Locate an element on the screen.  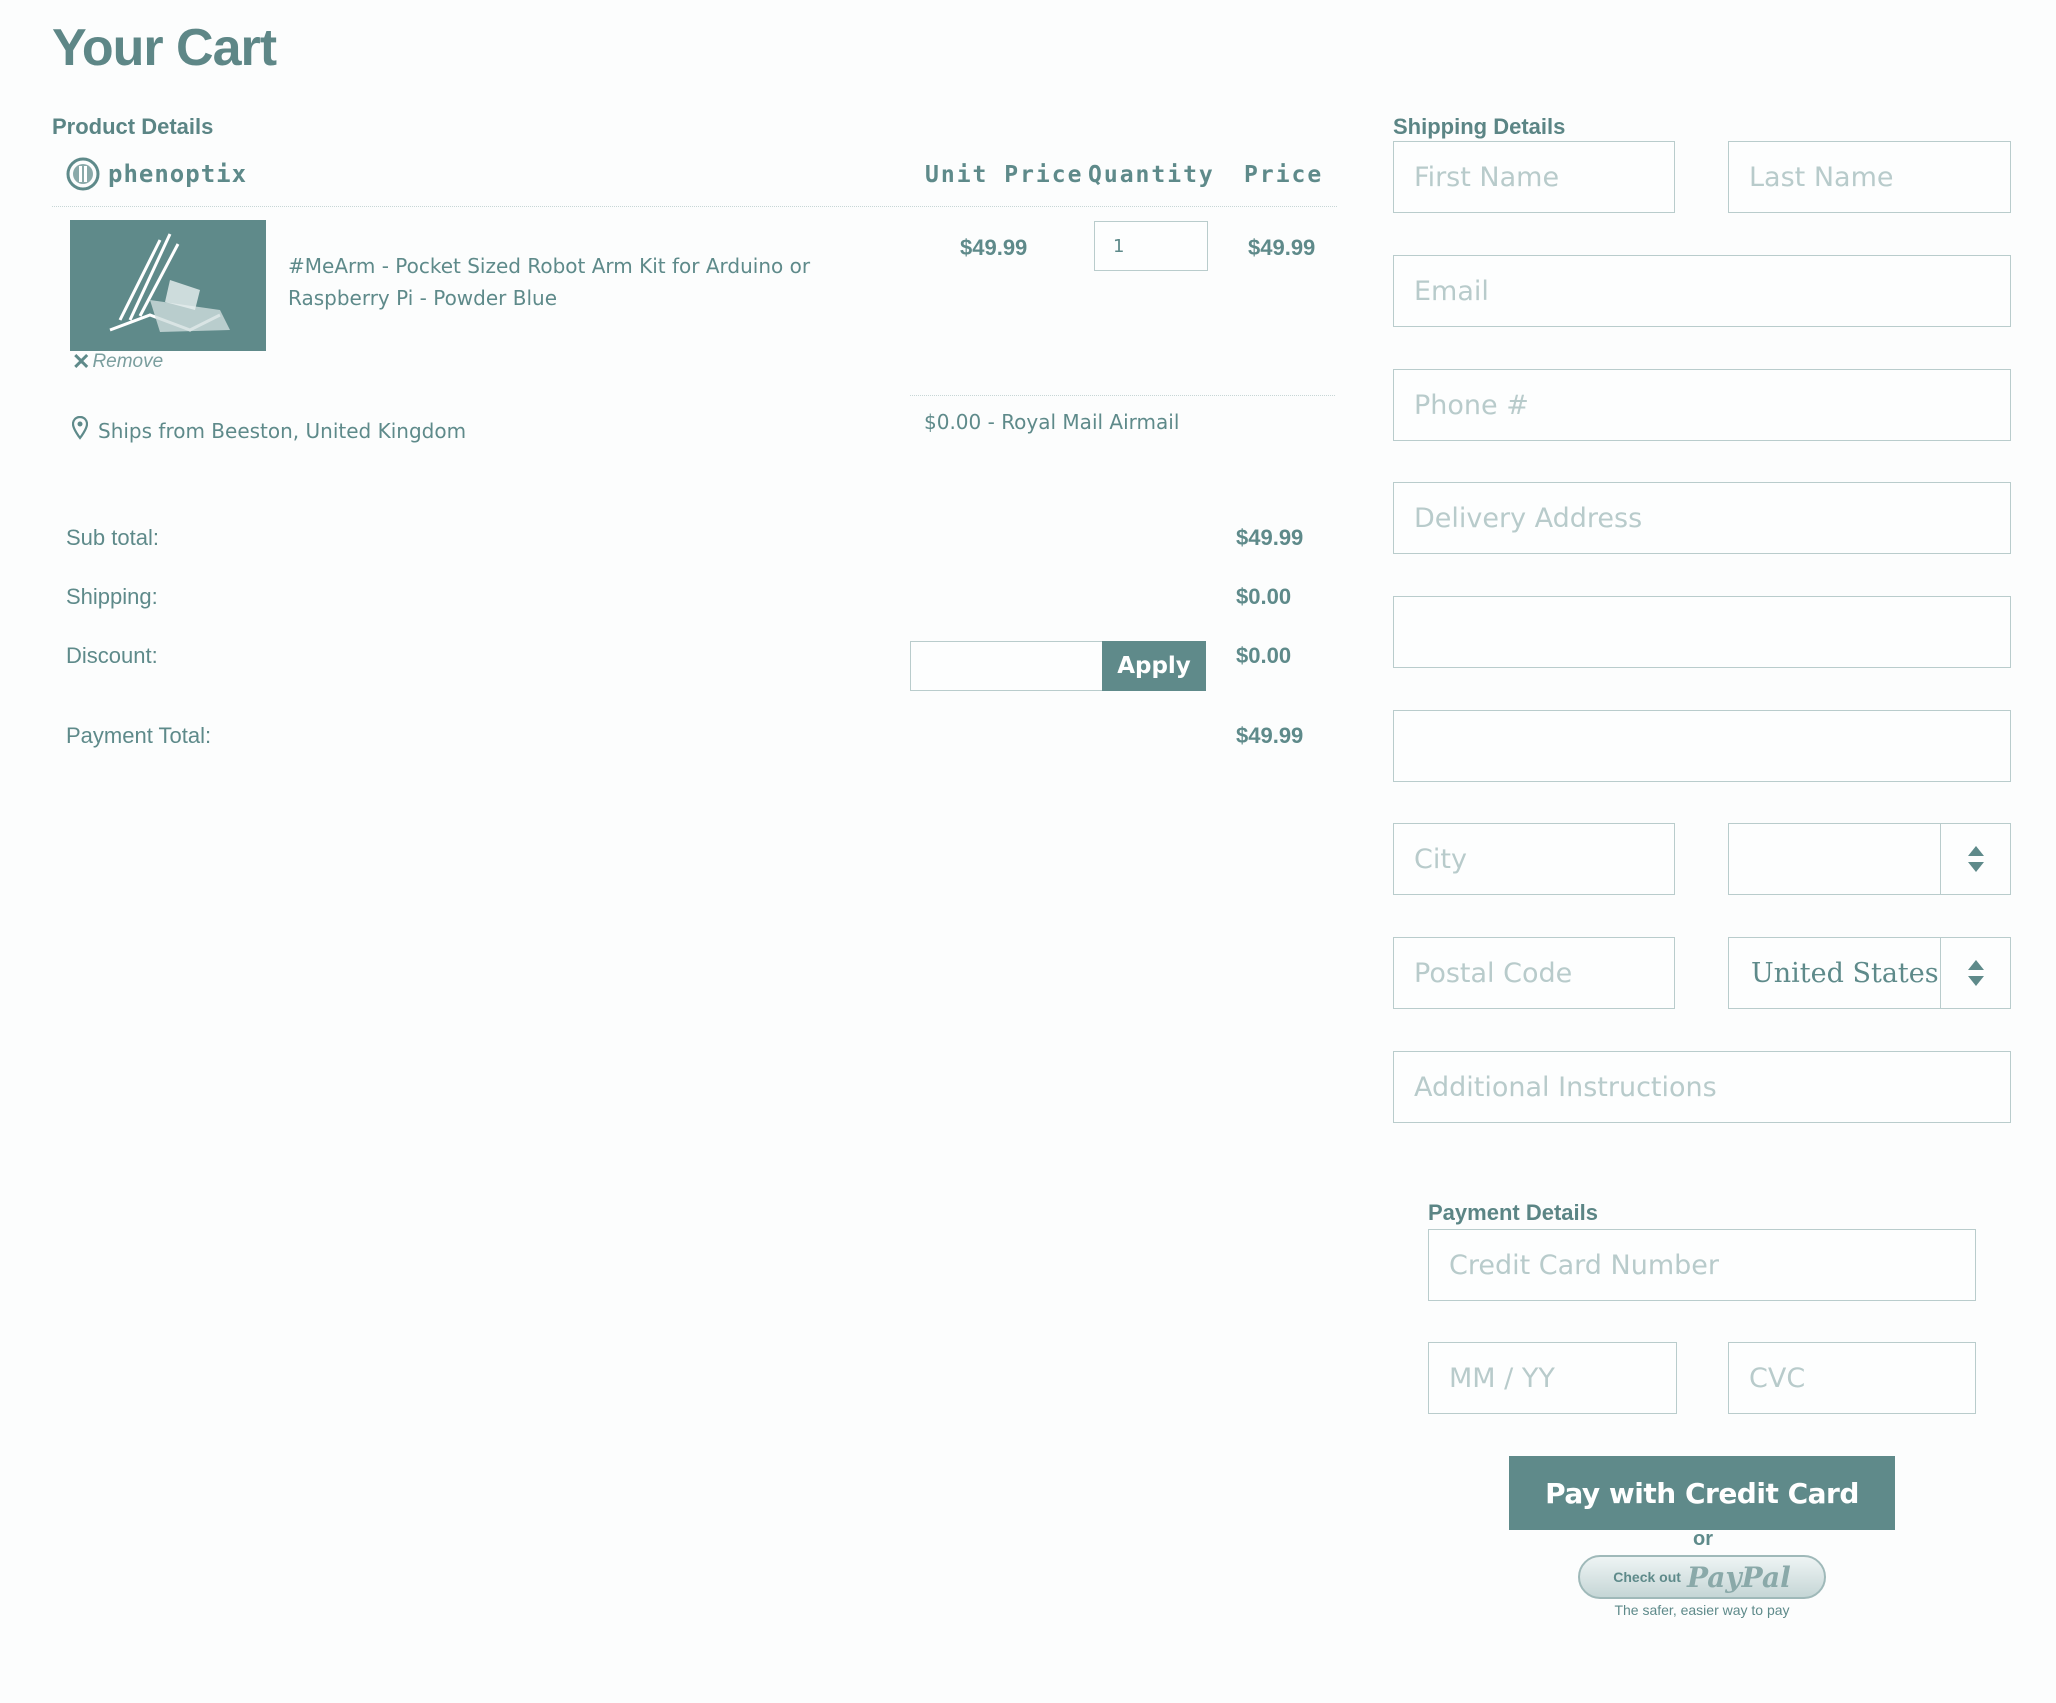
phone-input is located at coordinates (1702, 405).